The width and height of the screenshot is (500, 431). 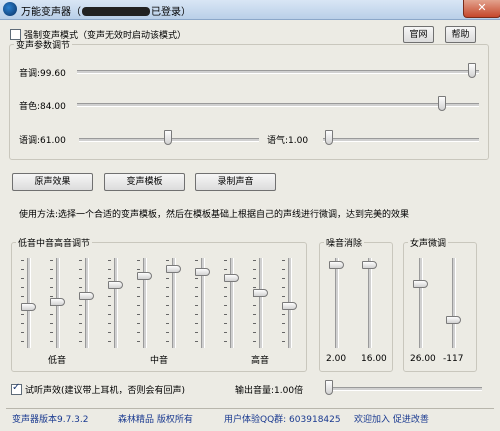 I want to click on eq-slider-8-track, so click(x=232, y=303).